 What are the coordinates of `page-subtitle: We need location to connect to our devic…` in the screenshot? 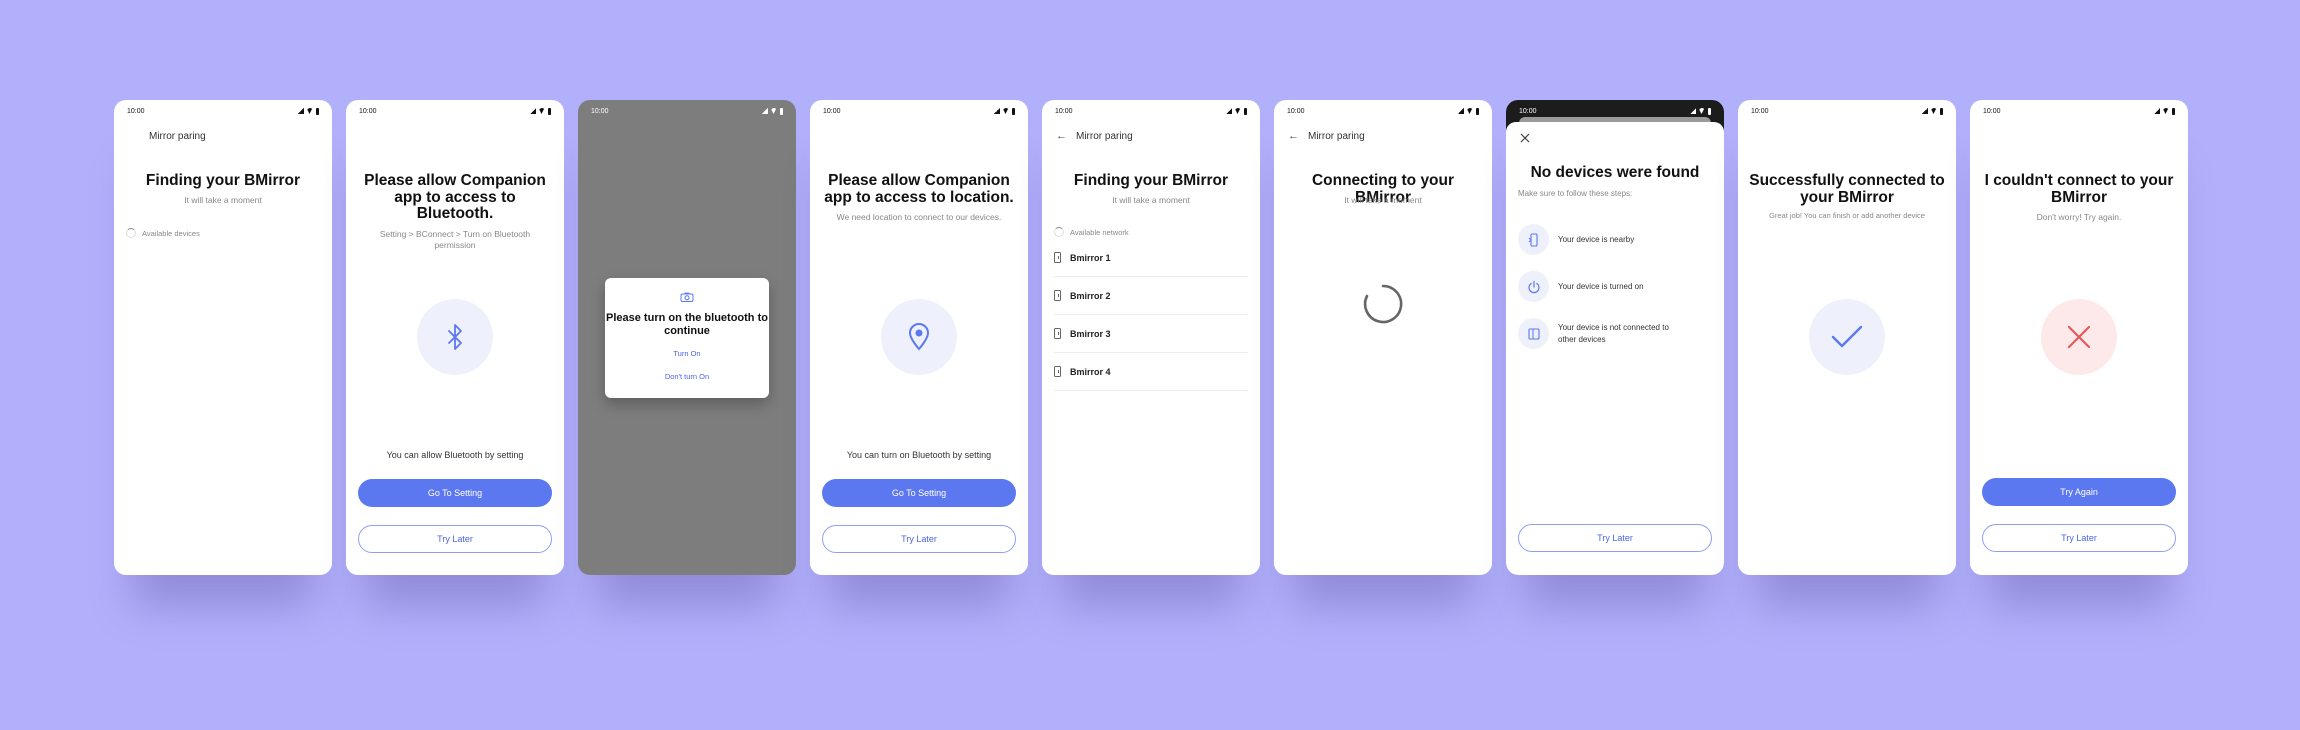 It's located at (919, 217).